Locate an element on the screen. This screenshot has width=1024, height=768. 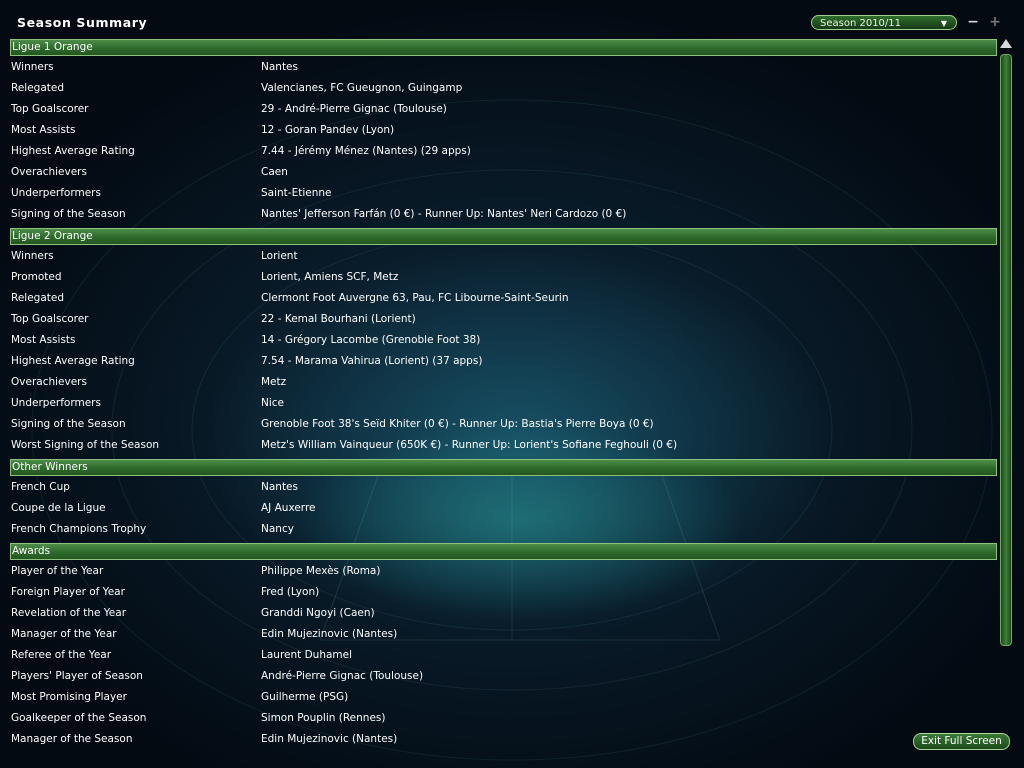
row-label: Manager of the Season is located at coordinates (72, 739).